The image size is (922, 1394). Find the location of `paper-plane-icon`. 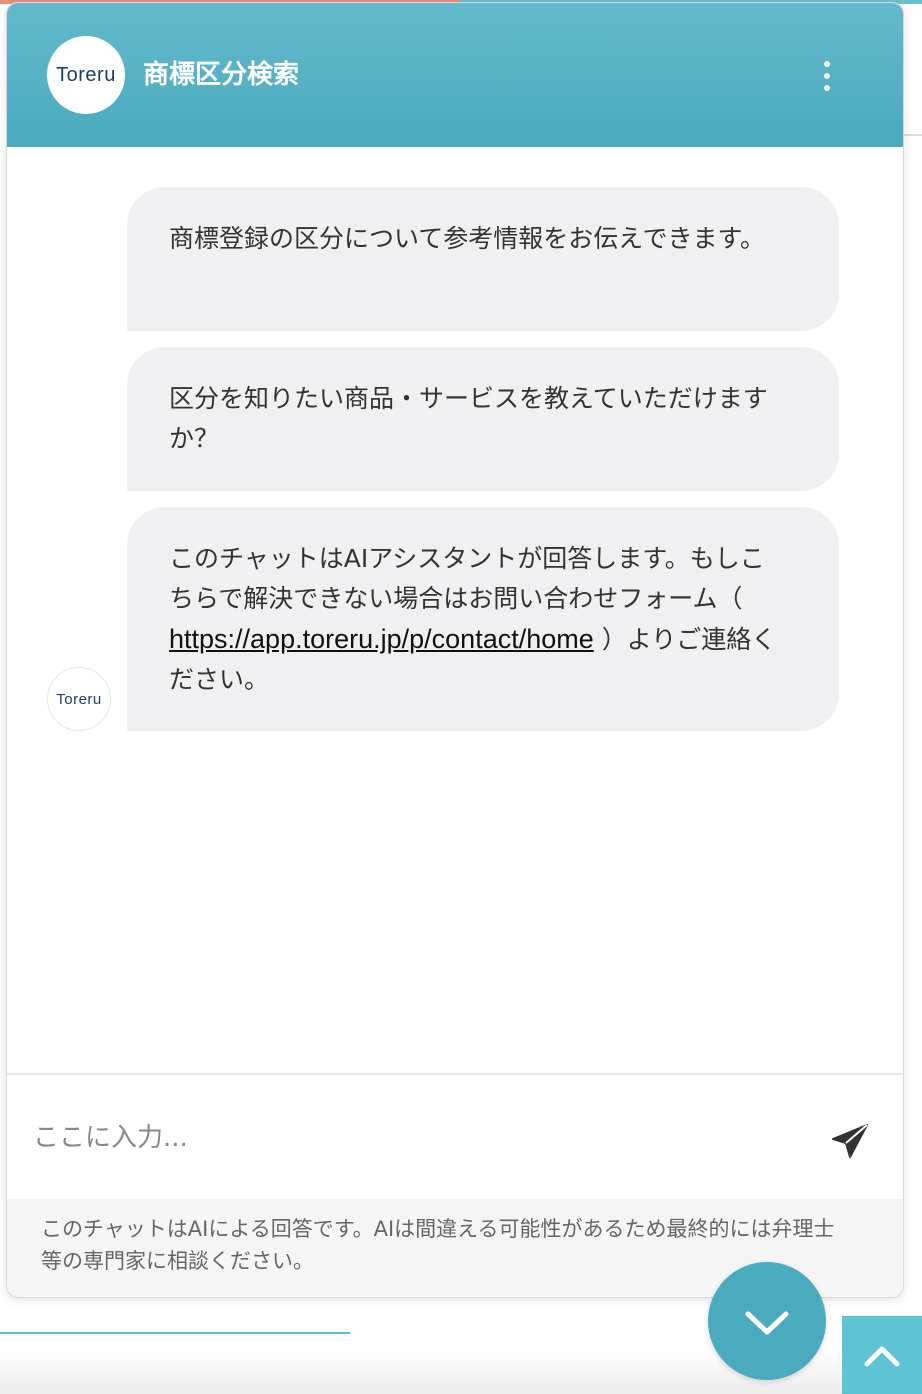

paper-plane-icon is located at coordinates (850, 1141).